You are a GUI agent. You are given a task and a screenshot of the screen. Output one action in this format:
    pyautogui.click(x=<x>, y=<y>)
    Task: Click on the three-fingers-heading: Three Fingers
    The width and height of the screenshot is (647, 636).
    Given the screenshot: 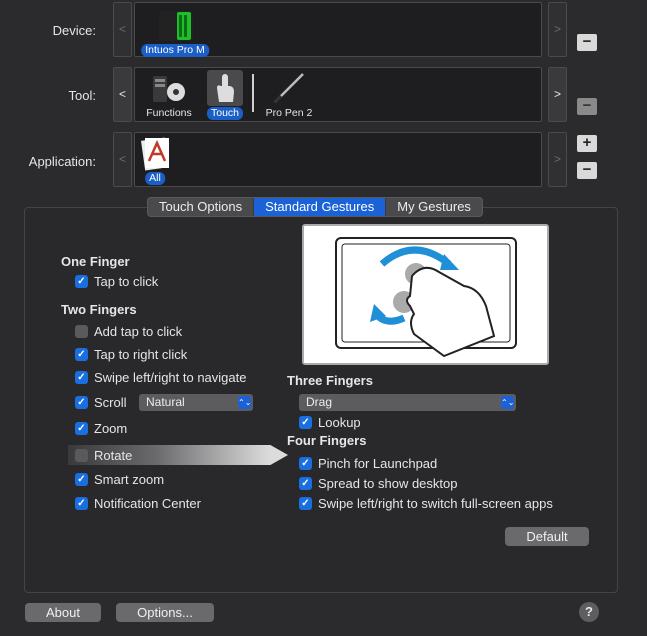 What is the action you would take?
    pyautogui.click(x=330, y=380)
    